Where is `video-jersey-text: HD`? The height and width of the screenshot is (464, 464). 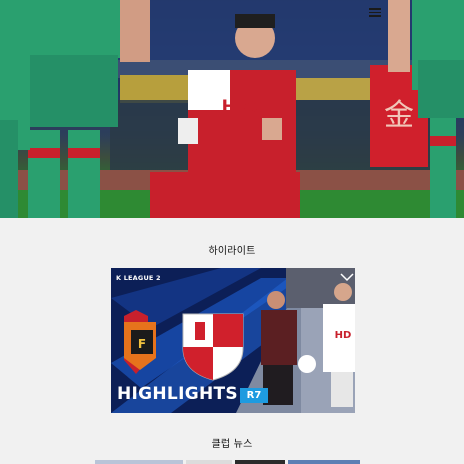 video-jersey-text: HD is located at coordinates (343, 335).